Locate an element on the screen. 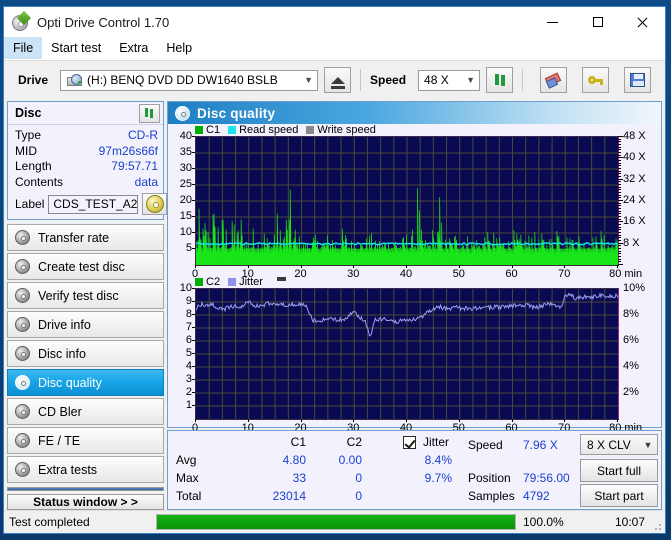  stats-total-c1: 23014 is located at coordinates (289, 496).